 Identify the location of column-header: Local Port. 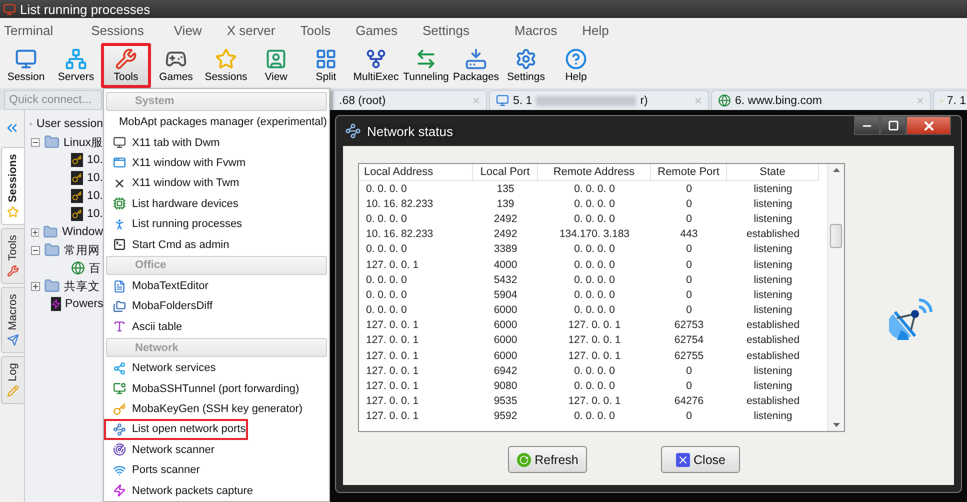
(505, 172).